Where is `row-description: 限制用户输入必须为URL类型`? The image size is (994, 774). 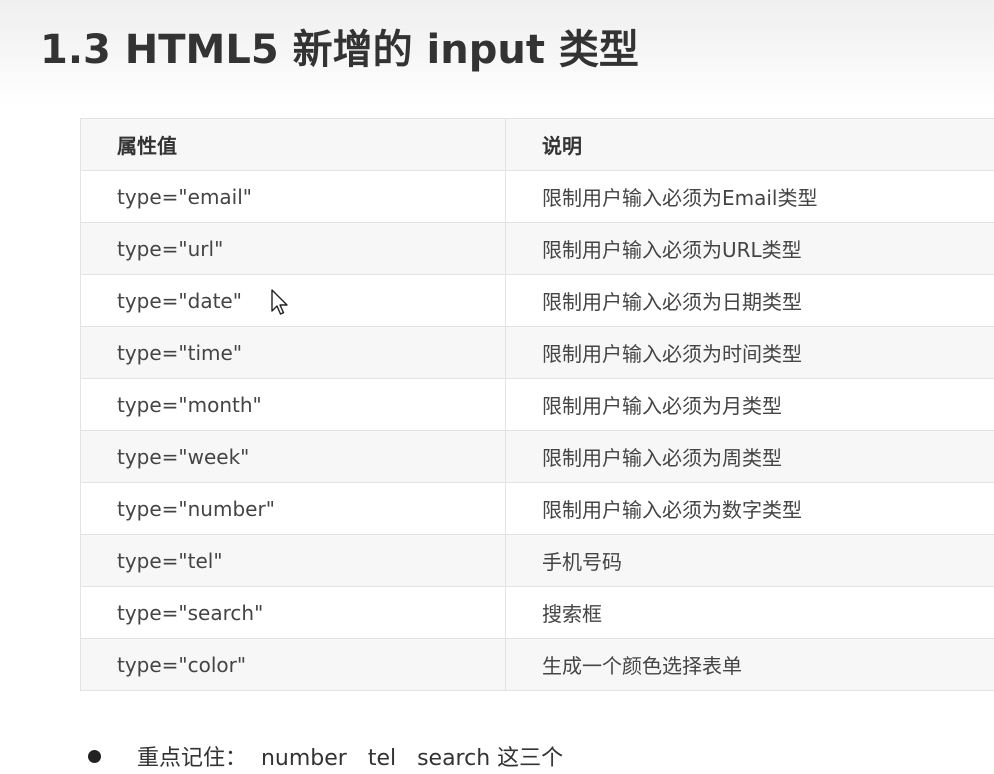
row-description: 限制用户输入必须为URL类型 is located at coordinates (749, 248).